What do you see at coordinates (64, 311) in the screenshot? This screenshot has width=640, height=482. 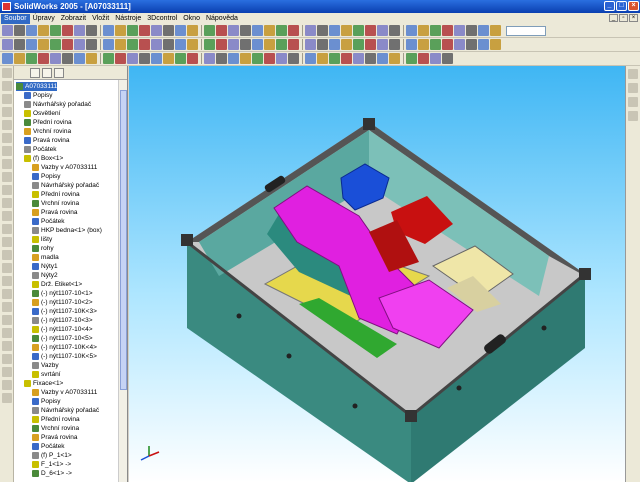 I see `tree-item: (-) nýt1107-10K<3>` at bounding box center [64, 311].